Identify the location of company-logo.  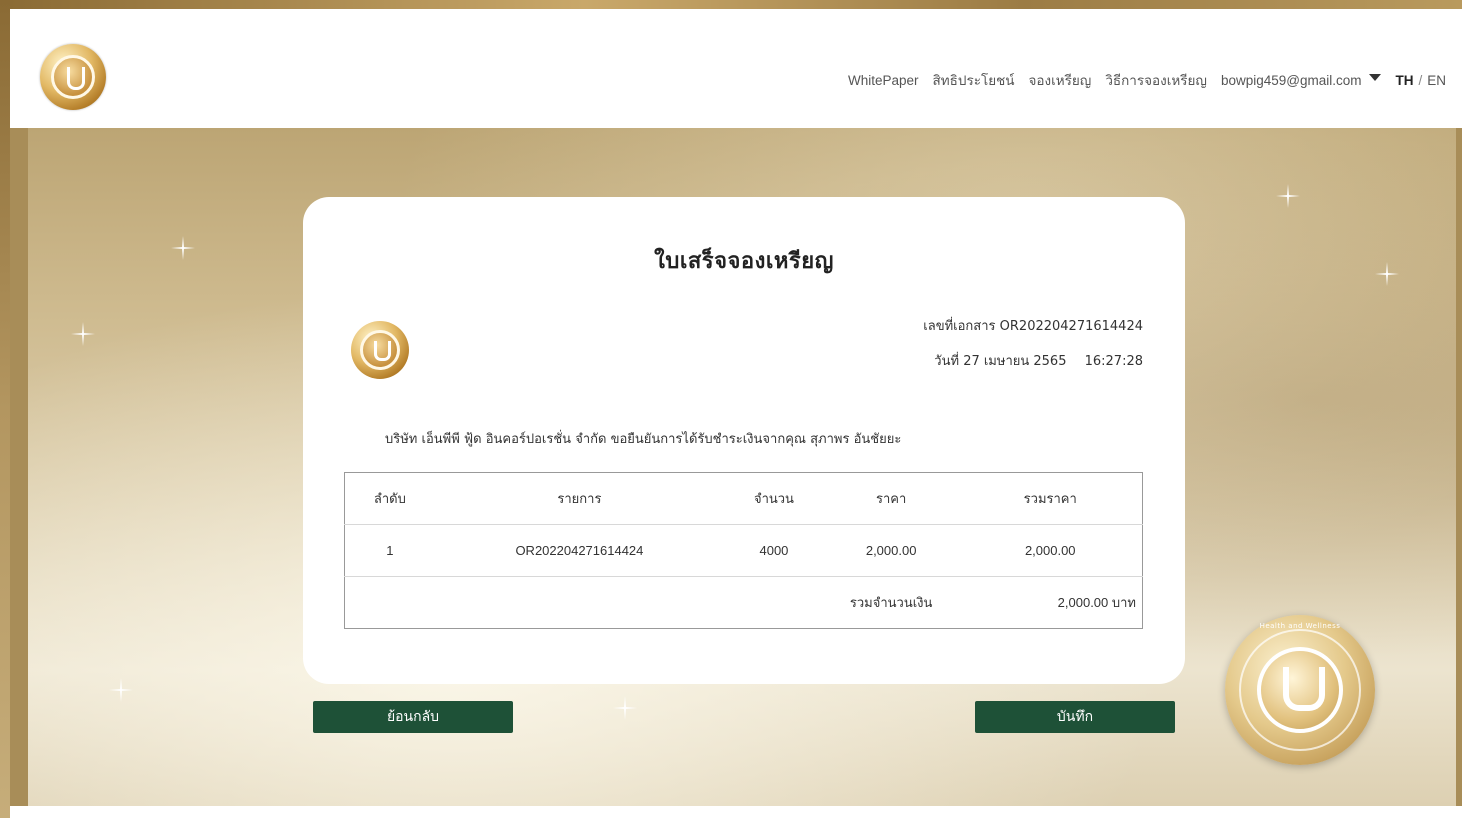
(380, 350).